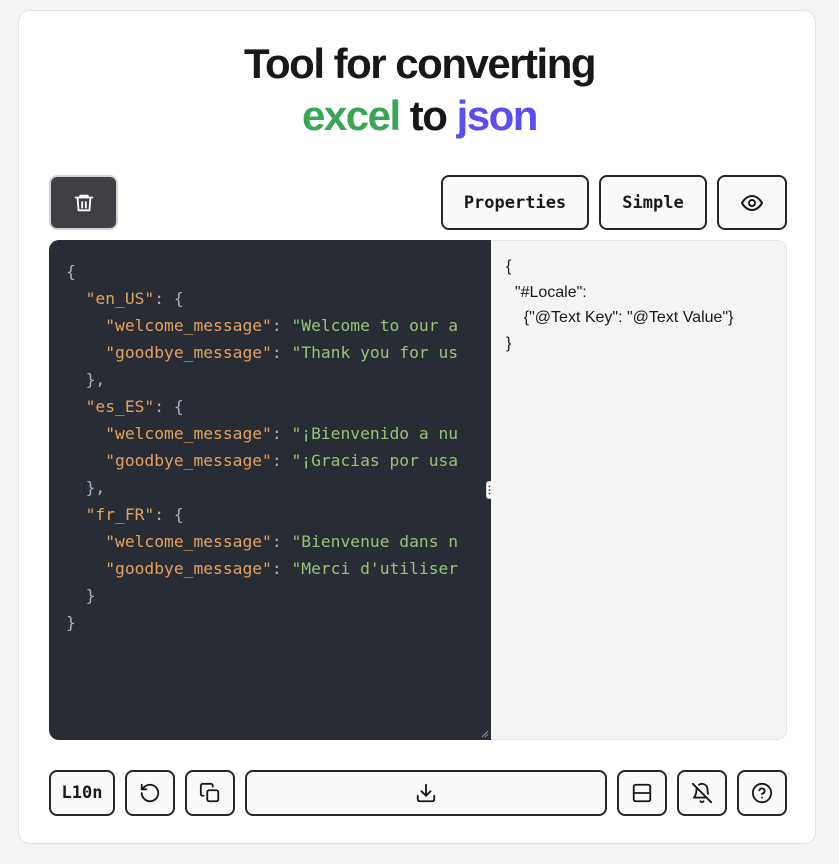  I want to click on title-word-to: to, so click(428, 115).